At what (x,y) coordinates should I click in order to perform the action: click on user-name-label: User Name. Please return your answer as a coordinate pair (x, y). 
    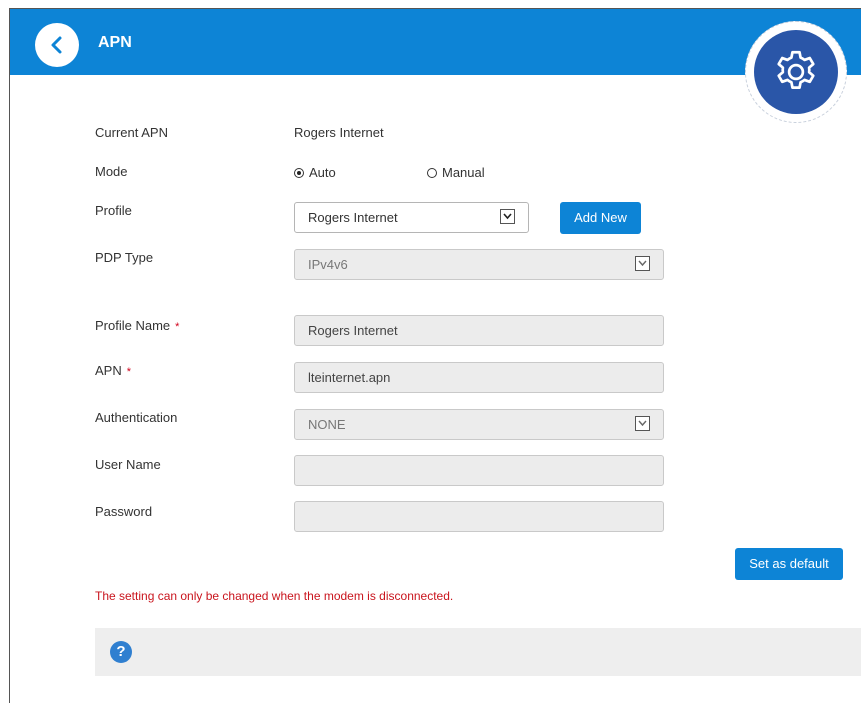
    Looking at the image, I should click on (128, 464).